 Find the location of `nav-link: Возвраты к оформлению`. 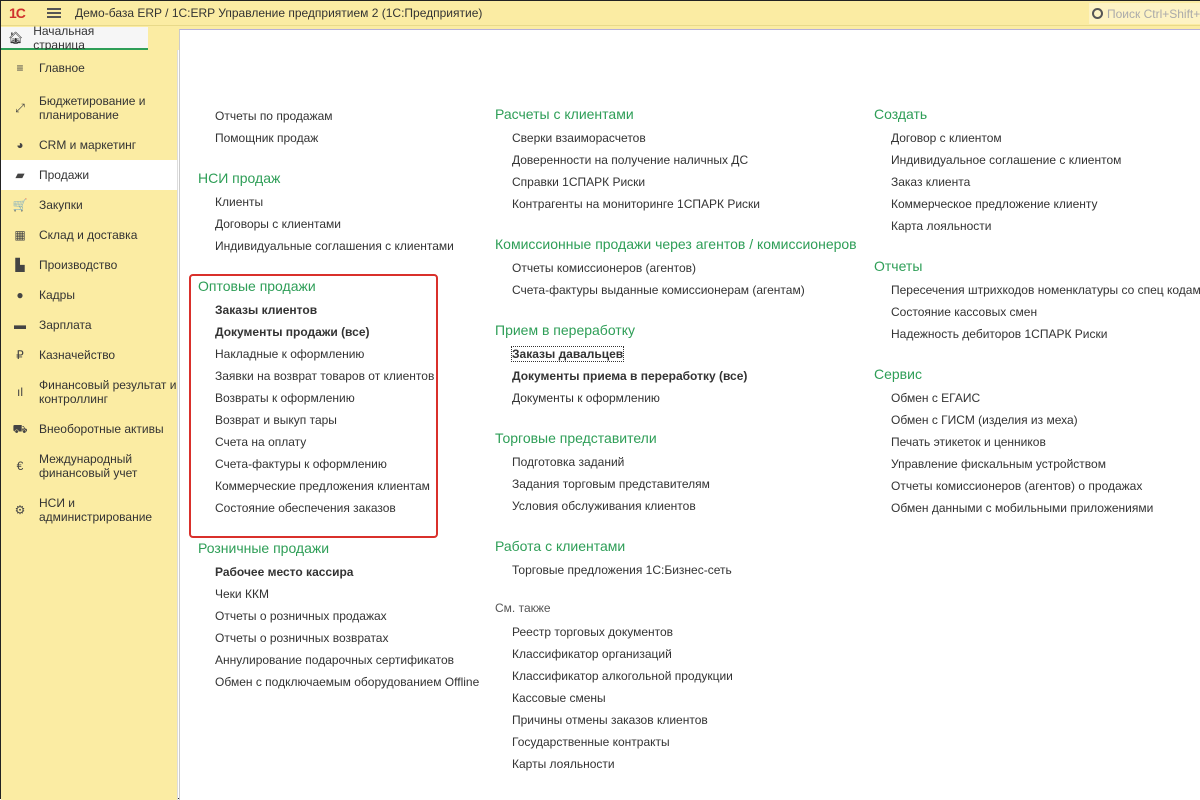

nav-link: Возвраты к оформлению is located at coordinates (338, 398).